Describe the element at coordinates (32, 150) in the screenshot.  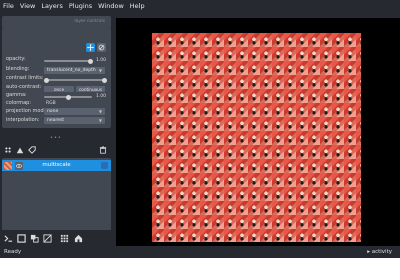
I see `new-labels-layer-icon` at that location.